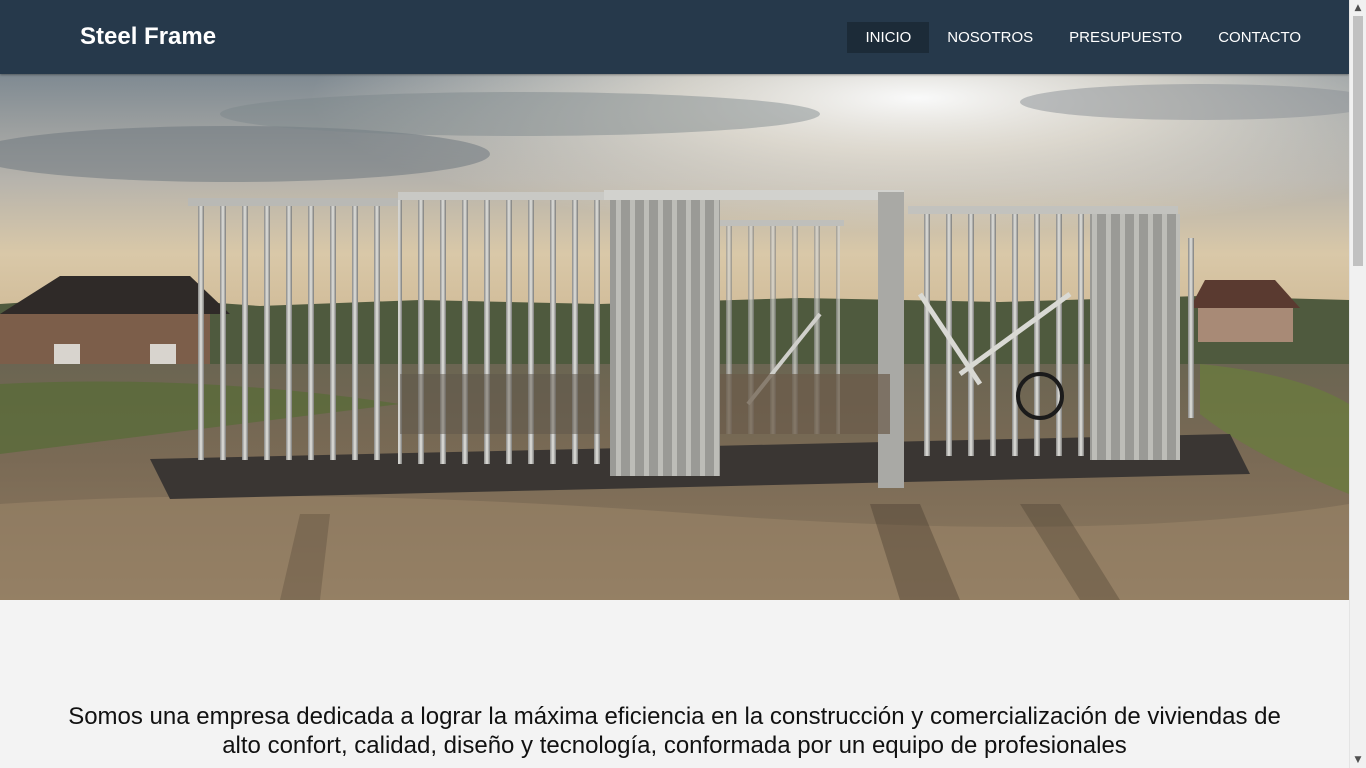 The image size is (1366, 768). What do you see at coordinates (1125, 37) in the screenshot?
I see `nav-item-presupuesto: PRESUPUESTO` at bounding box center [1125, 37].